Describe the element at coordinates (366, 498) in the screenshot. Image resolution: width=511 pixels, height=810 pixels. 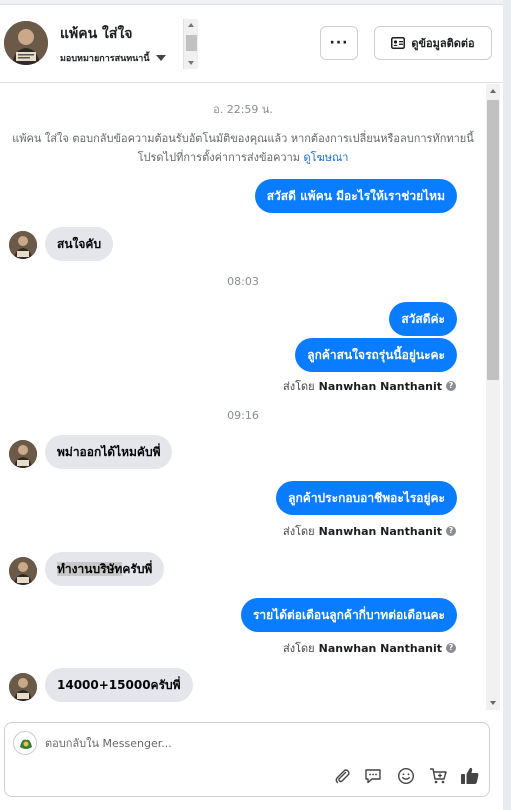
I see `outgoing-message: ลูกค้าประกอบอาชีพอะไรอยู่คะ` at that location.